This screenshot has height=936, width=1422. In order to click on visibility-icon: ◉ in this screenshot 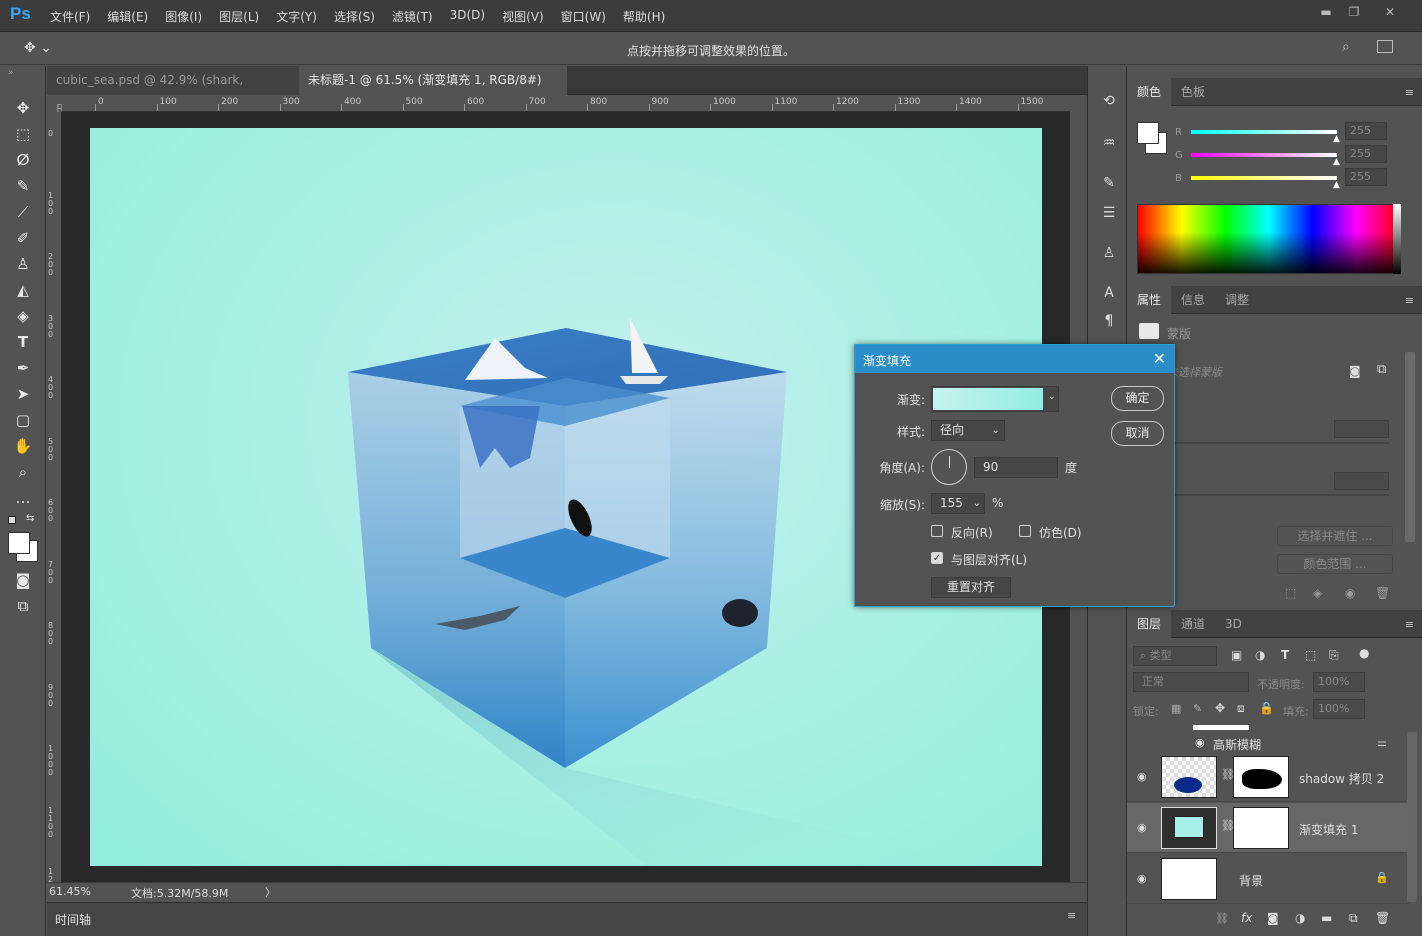, I will do `click(1350, 593)`.